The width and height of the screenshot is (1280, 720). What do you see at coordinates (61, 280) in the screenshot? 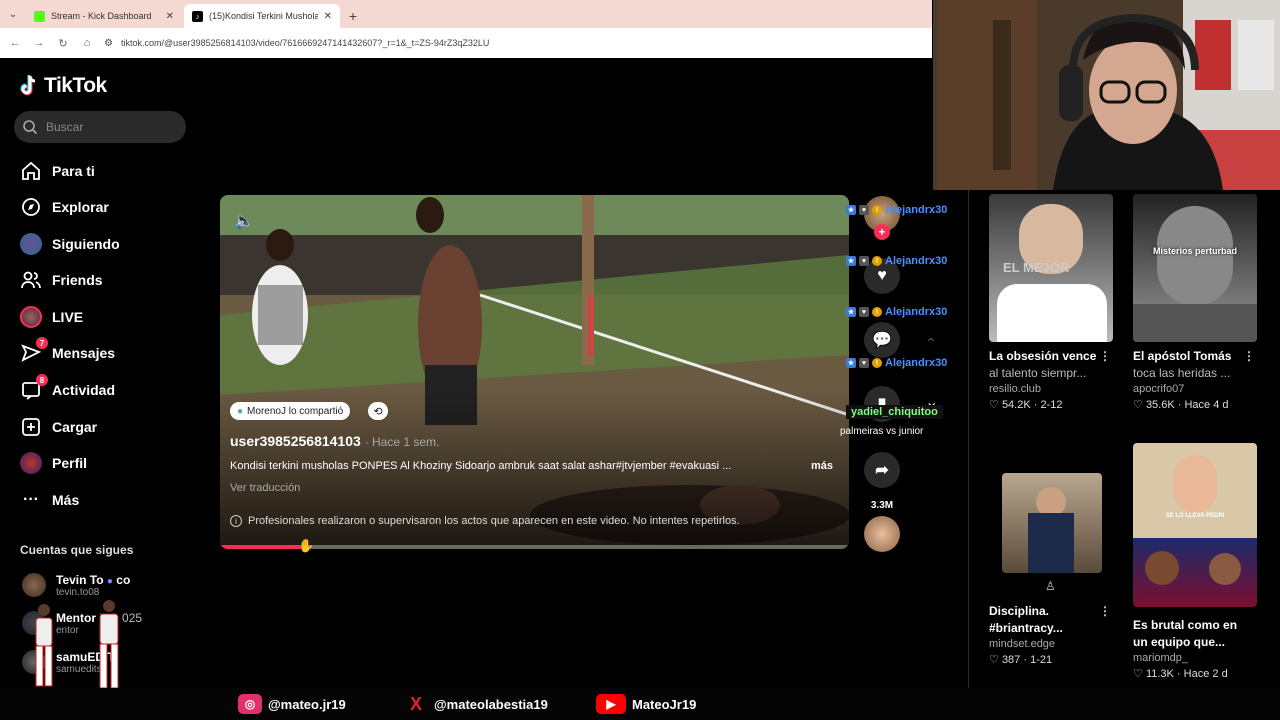
I see `sidebar-item-friends: Friends` at bounding box center [61, 280].